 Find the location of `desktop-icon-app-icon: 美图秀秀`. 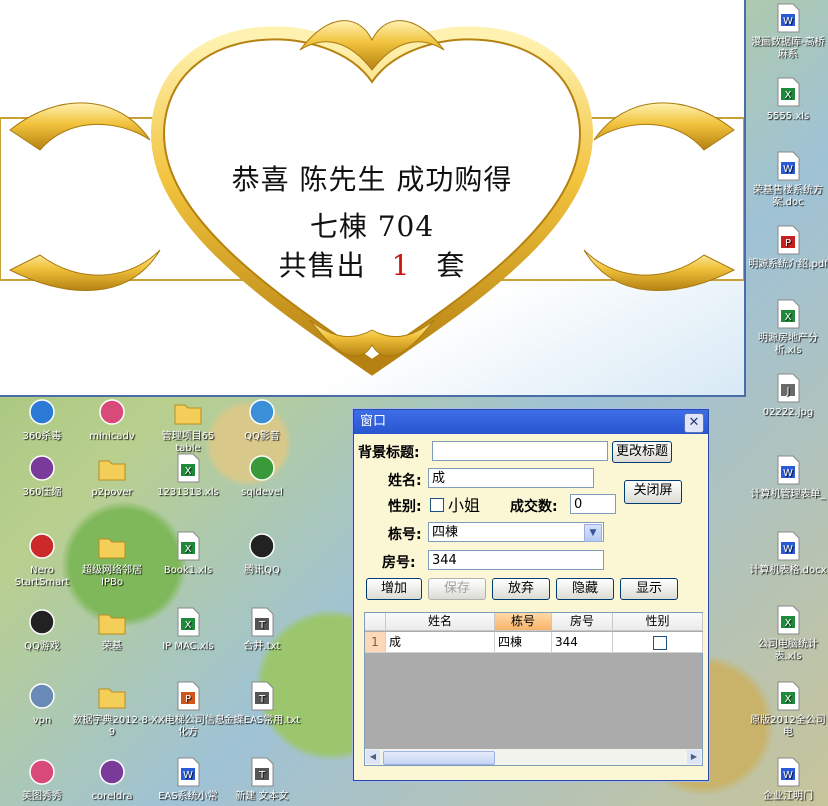

desktop-icon-app-icon: 美图秀秀 is located at coordinates (42, 779).